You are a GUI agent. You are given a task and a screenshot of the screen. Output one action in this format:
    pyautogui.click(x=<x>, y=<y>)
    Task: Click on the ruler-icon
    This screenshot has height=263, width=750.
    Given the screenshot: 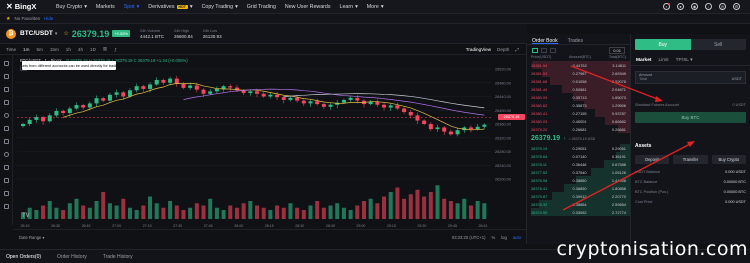 What is the action you would take?
    pyautogui.click(x=6, y=141)
    